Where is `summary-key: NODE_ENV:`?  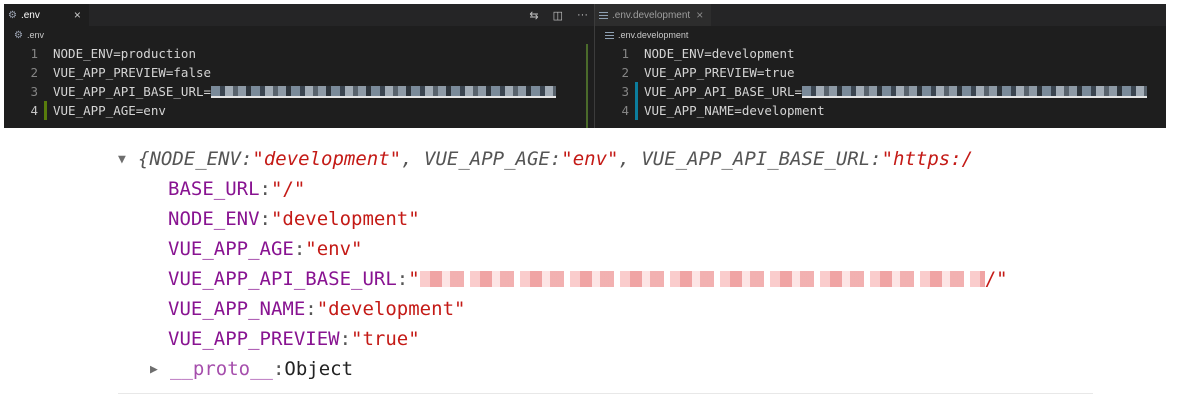
summary-key: NODE_ENV: is located at coordinates (201, 159).